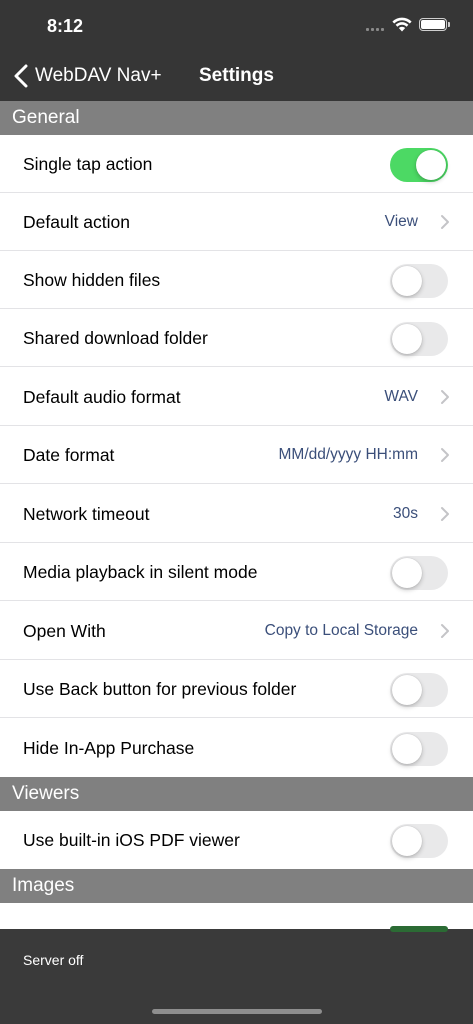 Image resolution: width=473 pixels, height=1024 pixels. I want to click on row-hide-in-app-purchase: Hide In-App Purchase, so click(236, 748).